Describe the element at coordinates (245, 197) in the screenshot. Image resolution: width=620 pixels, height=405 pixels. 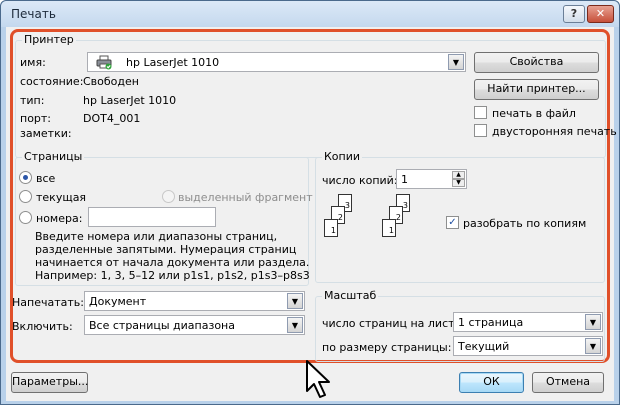
I see `selection-label: выделенный фрагмент` at that location.